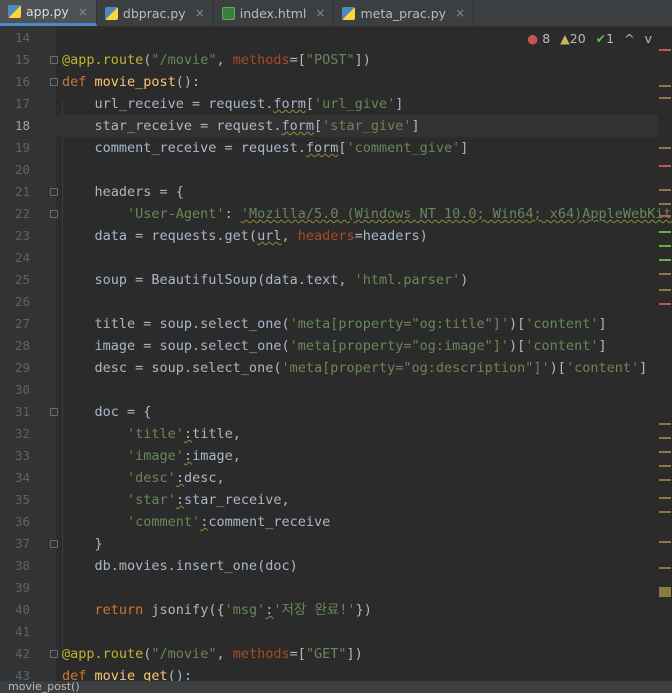 This screenshot has width=672, height=693. Describe the element at coordinates (329, 302) in the screenshot. I see `code-line: 26` at that location.